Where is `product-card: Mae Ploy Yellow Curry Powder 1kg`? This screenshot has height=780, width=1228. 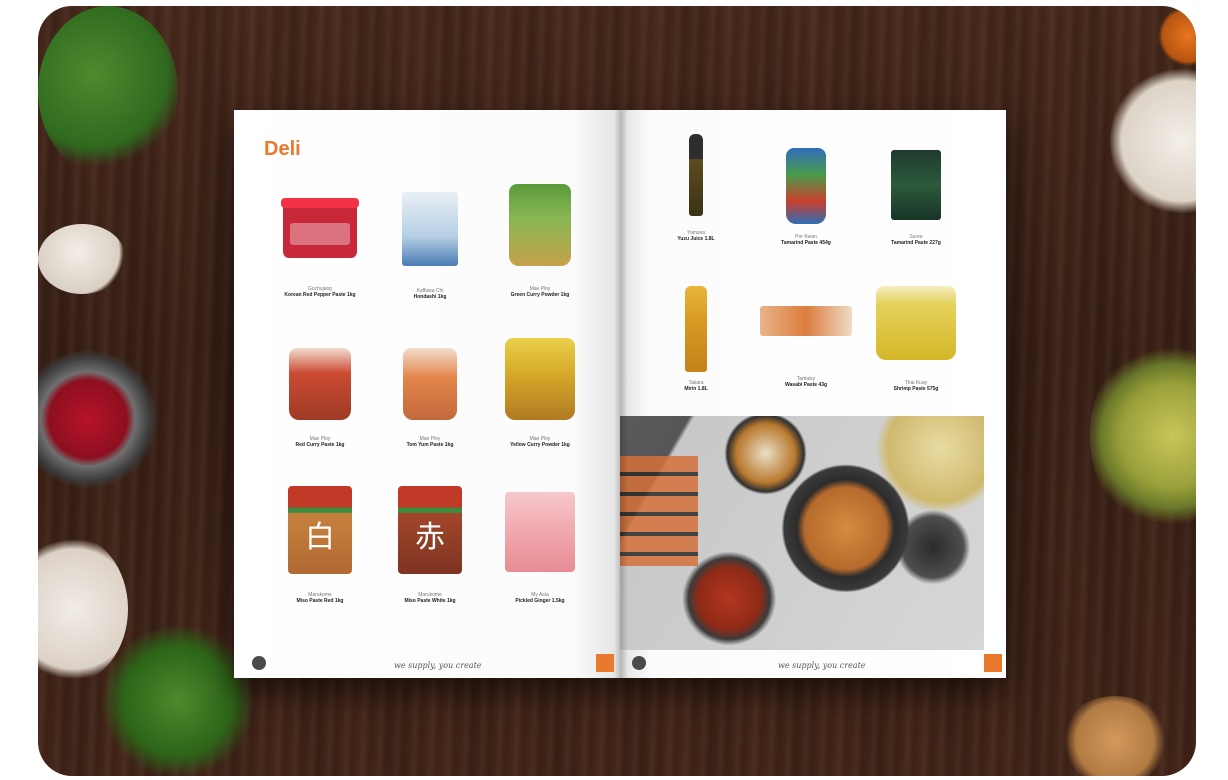
product-card: Mae Ploy Yellow Curry Powder 1kg is located at coordinates (540, 393).